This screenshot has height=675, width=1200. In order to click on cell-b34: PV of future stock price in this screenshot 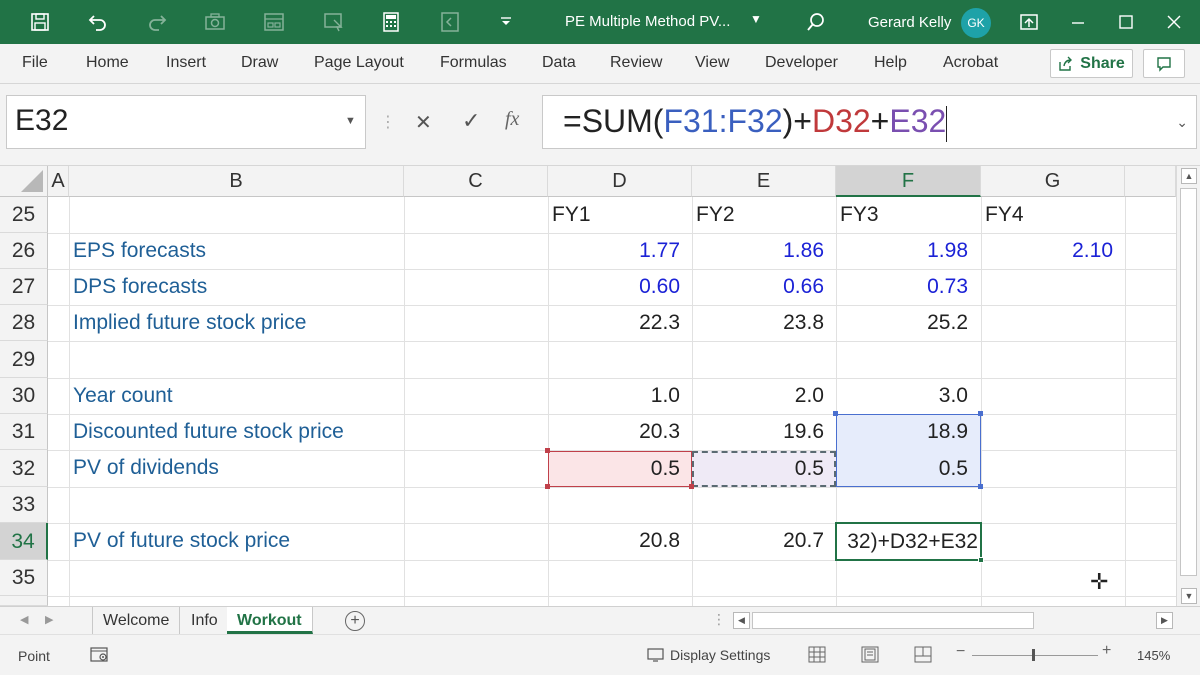, I will do `click(181, 541)`.